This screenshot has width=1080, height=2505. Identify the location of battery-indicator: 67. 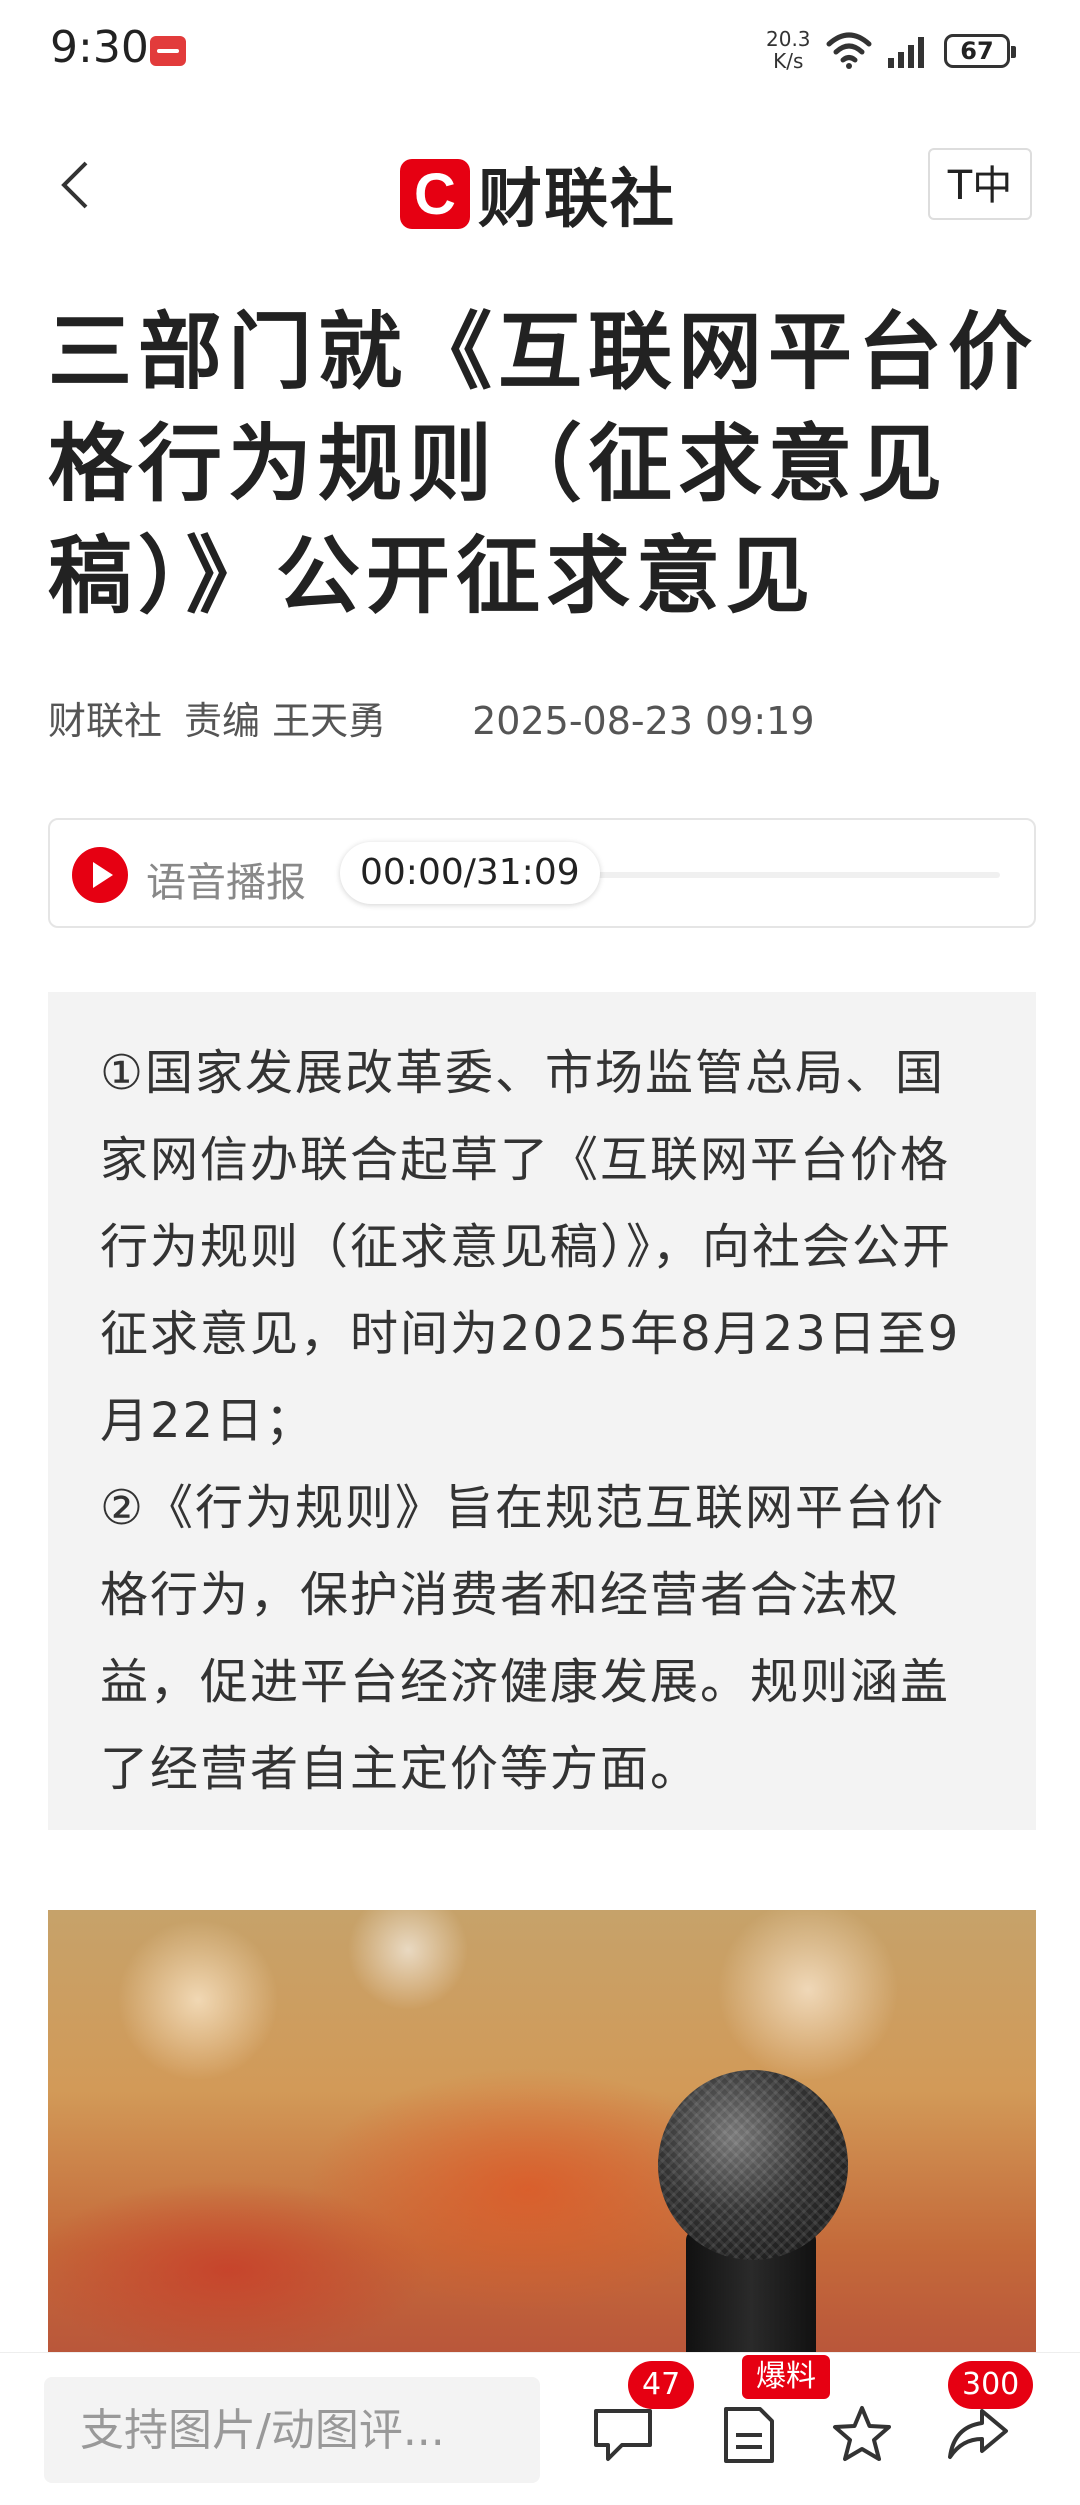
(980, 51).